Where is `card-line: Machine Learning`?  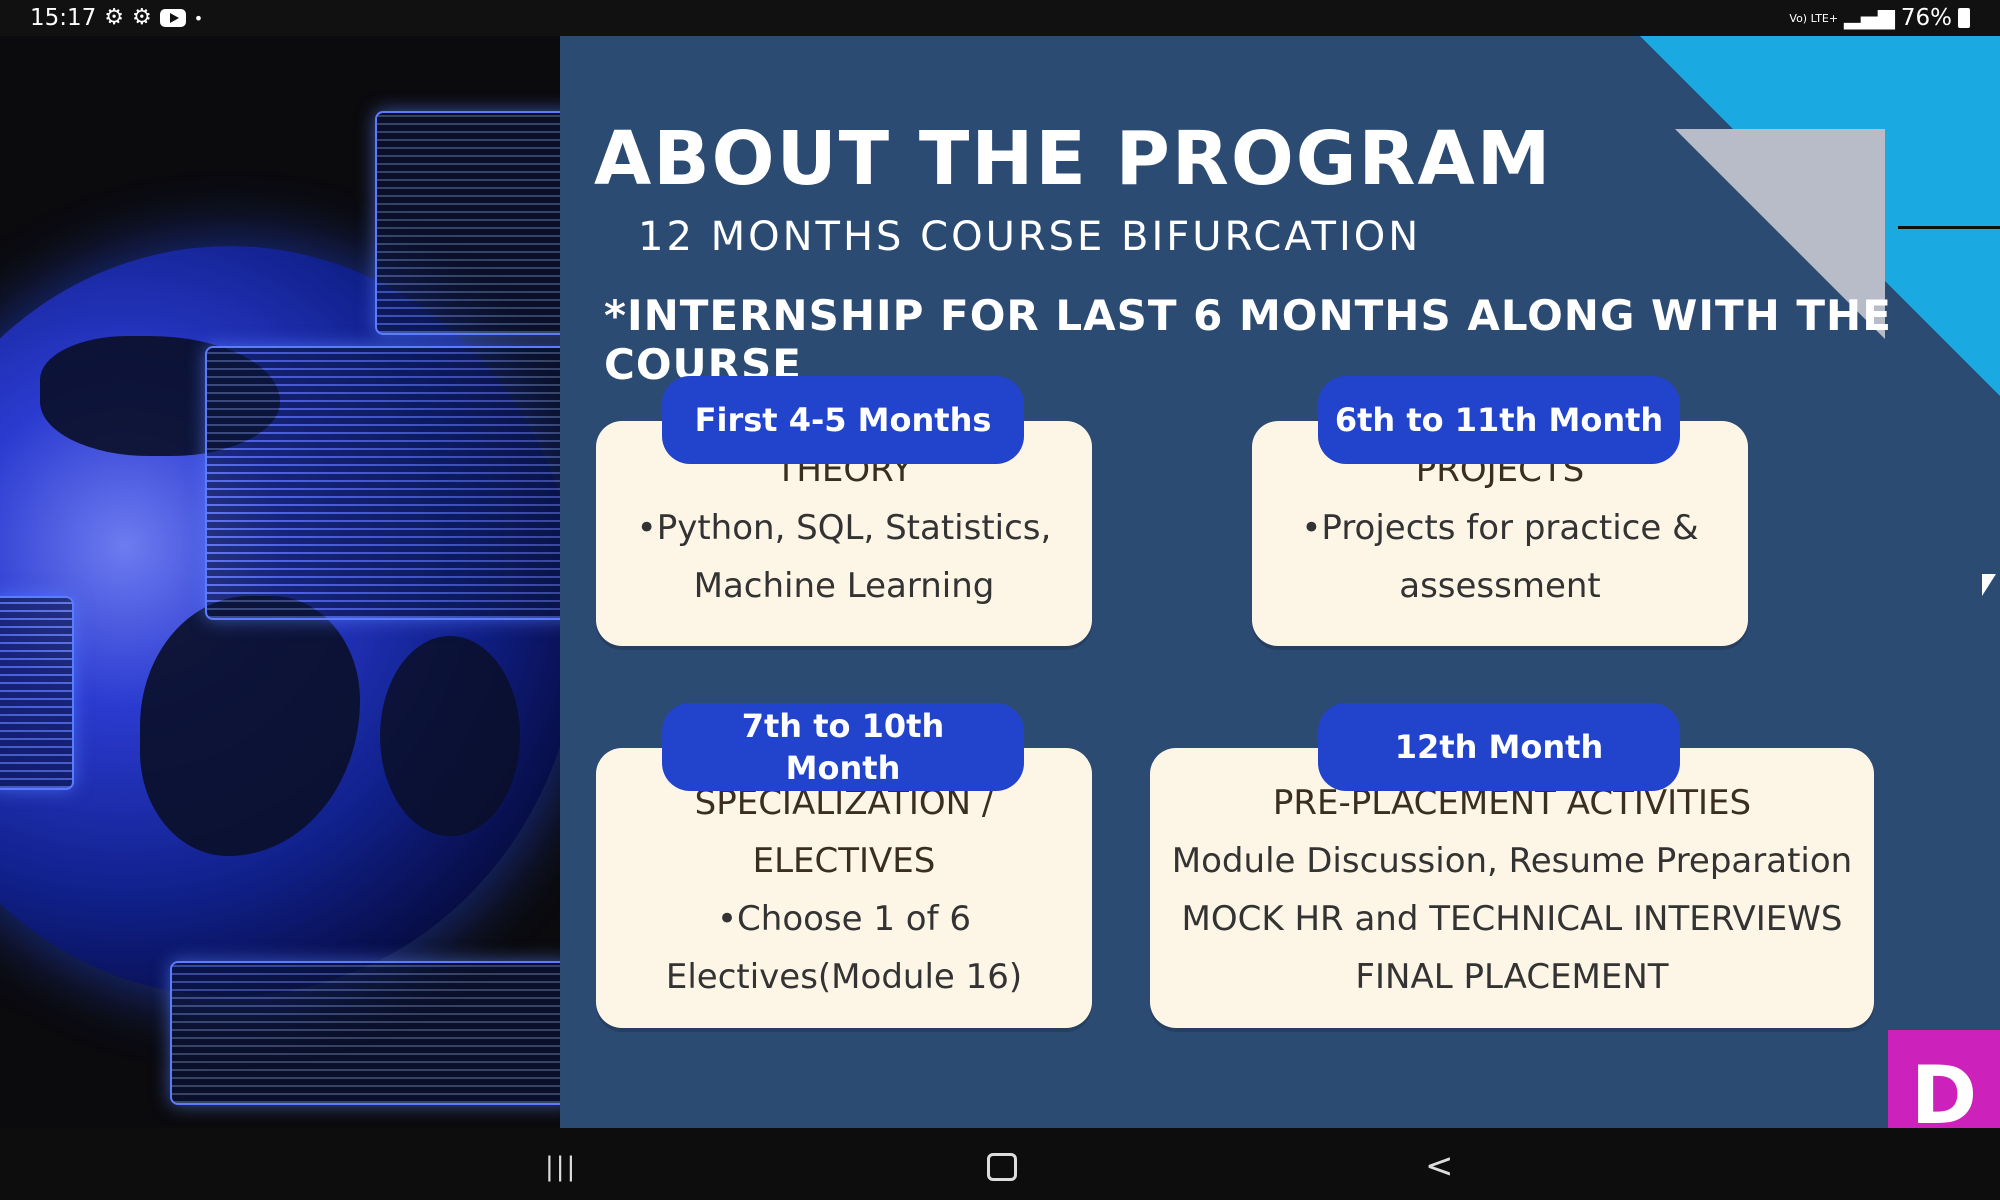 card-line: Machine Learning is located at coordinates (844, 586).